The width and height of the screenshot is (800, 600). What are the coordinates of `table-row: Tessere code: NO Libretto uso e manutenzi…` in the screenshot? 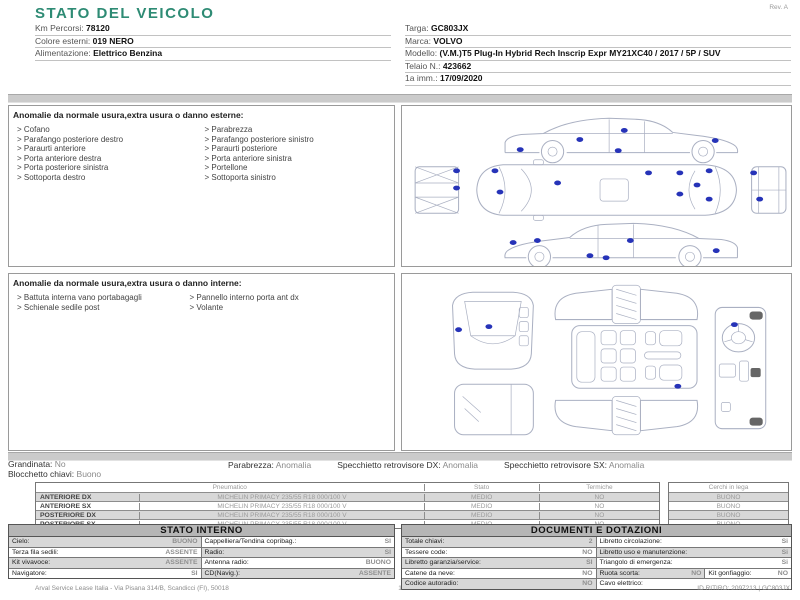 It's located at (596, 552).